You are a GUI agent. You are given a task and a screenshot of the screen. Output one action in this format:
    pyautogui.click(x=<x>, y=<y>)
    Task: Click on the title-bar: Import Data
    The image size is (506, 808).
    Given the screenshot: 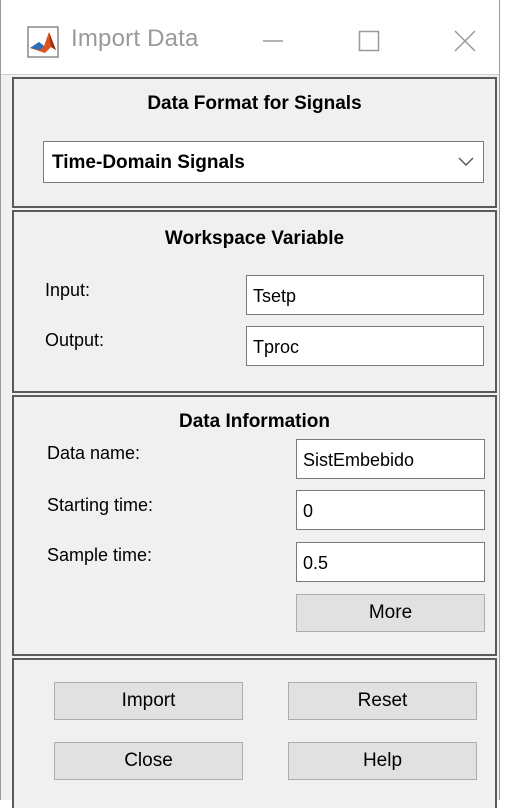 What is the action you would take?
    pyautogui.click(x=250, y=37)
    